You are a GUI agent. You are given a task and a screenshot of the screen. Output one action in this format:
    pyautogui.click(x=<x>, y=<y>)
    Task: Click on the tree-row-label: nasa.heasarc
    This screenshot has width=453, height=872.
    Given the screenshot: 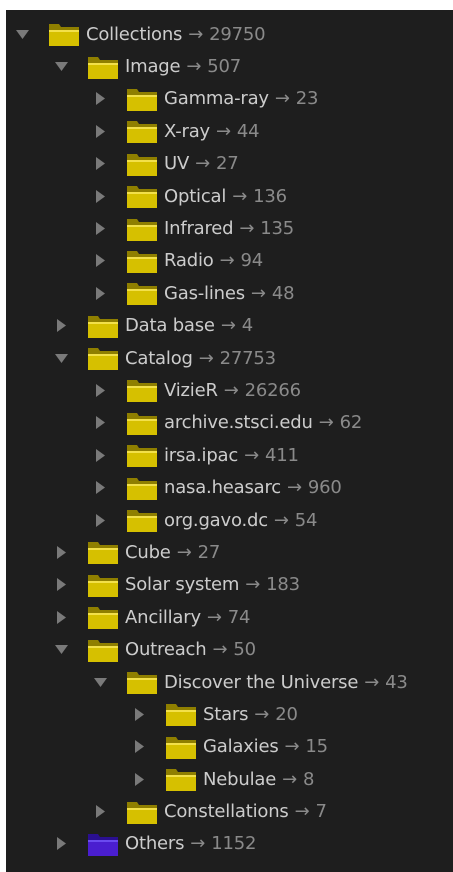 What is the action you would take?
    pyautogui.click(x=222, y=488)
    